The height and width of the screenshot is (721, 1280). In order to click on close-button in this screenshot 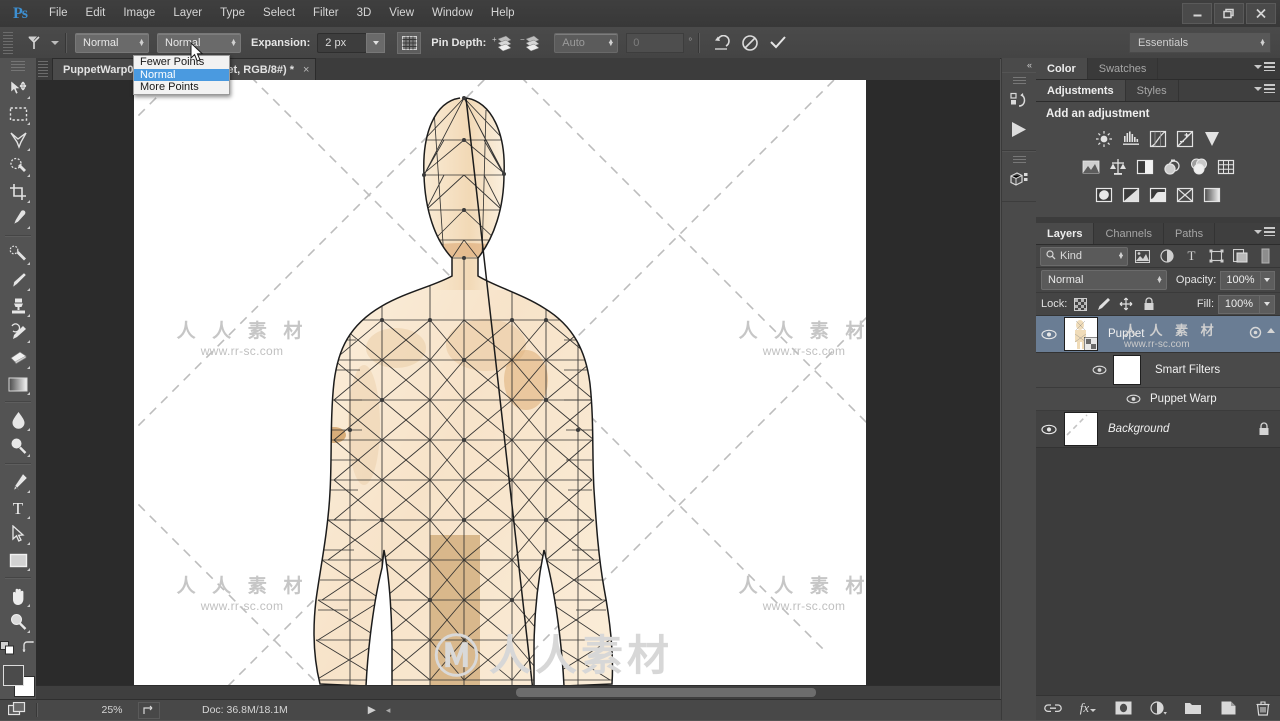, I will do `click(1261, 13)`.